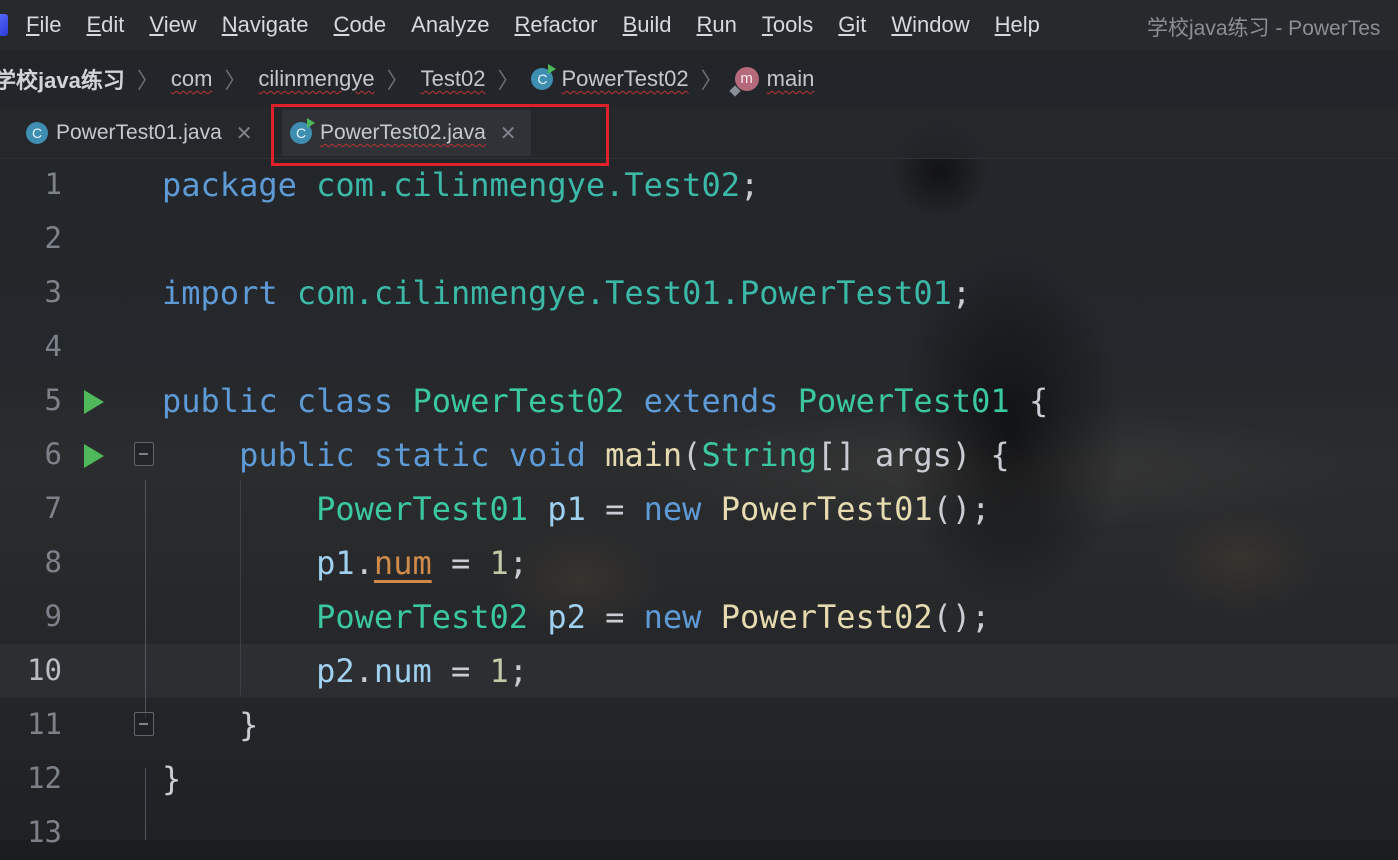 Image resolution: width=1398 pixels, height=860 pixels. What do you see at coordinates (53, 400) in the screenshot?
I see `line-number: 5` at bounding box center [53, 400].